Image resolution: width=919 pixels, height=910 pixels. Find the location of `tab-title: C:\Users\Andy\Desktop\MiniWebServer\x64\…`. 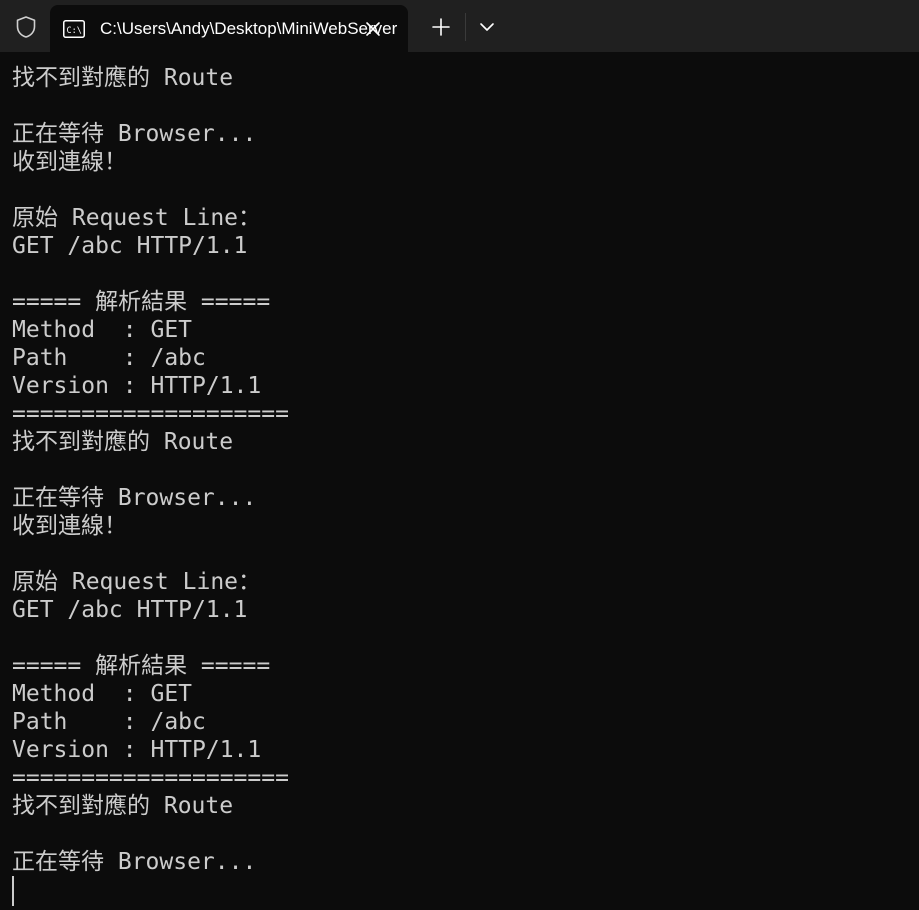

tab-title: C:\Users\Andy\Desktop\MiniWebServer\x64\… is located at coordinates (248, 28).